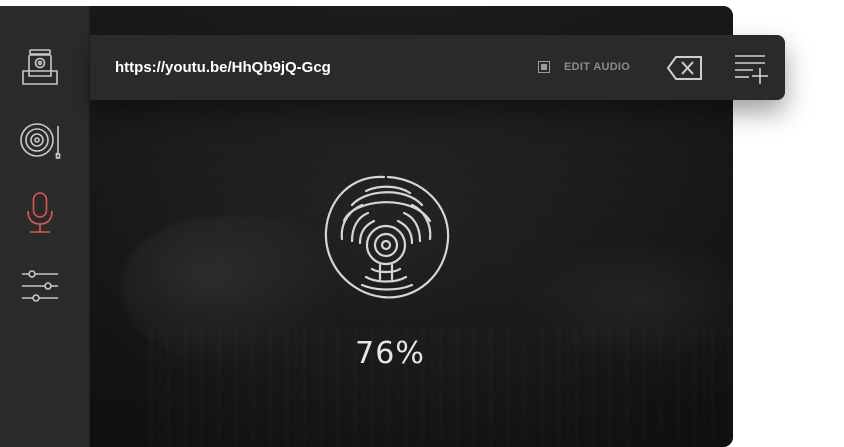 Image resolution: width=844 pixels, height=447 pixels. I want to click on playlist-add-icon, so click(751, 69).